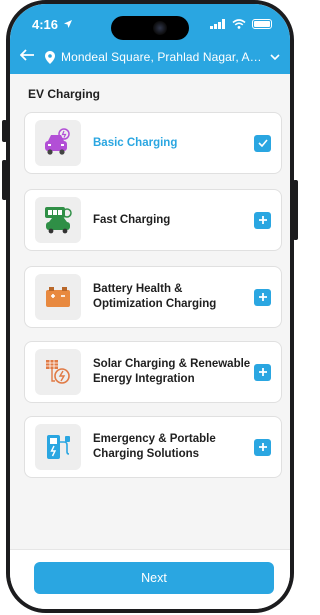 This screenshot has height=615, width=320. What do you see at coordinates (239, 24) in the screenshot?
I see `wifi-icon` at bounding box center [239, 24].